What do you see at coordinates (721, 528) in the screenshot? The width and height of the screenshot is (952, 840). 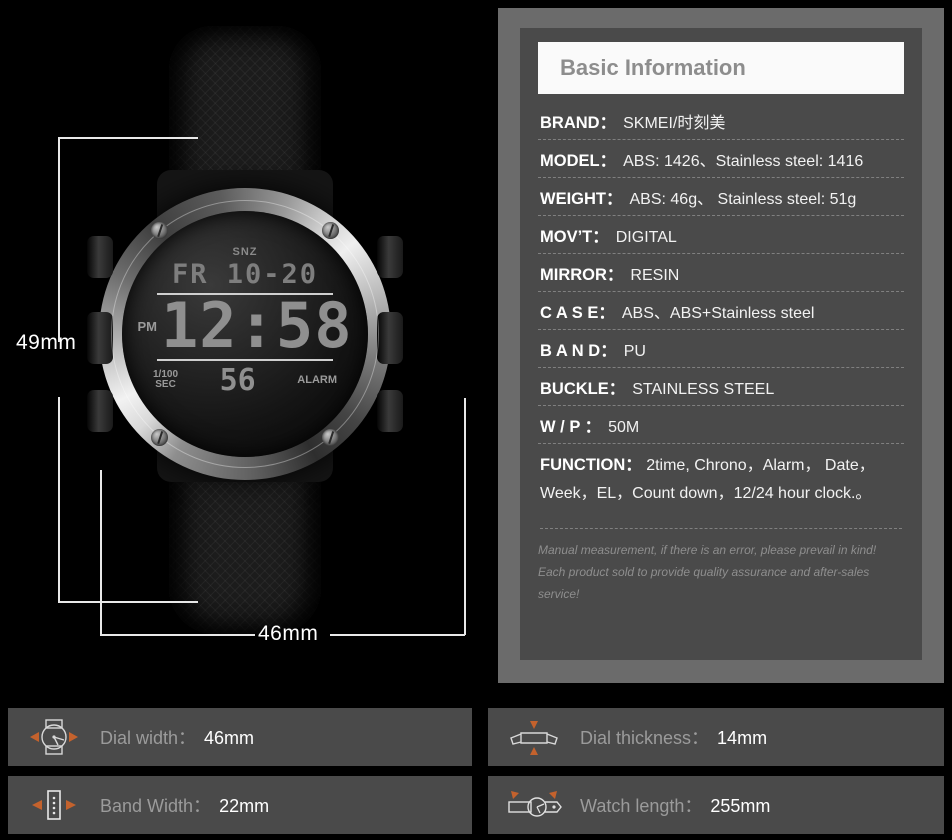 I see `note-divider` at bounding box center [721, 528].